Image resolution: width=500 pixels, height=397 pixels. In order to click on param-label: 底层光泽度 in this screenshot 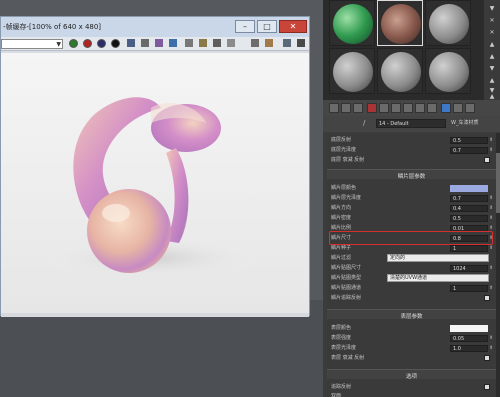, I will do `click(344, 150)`.